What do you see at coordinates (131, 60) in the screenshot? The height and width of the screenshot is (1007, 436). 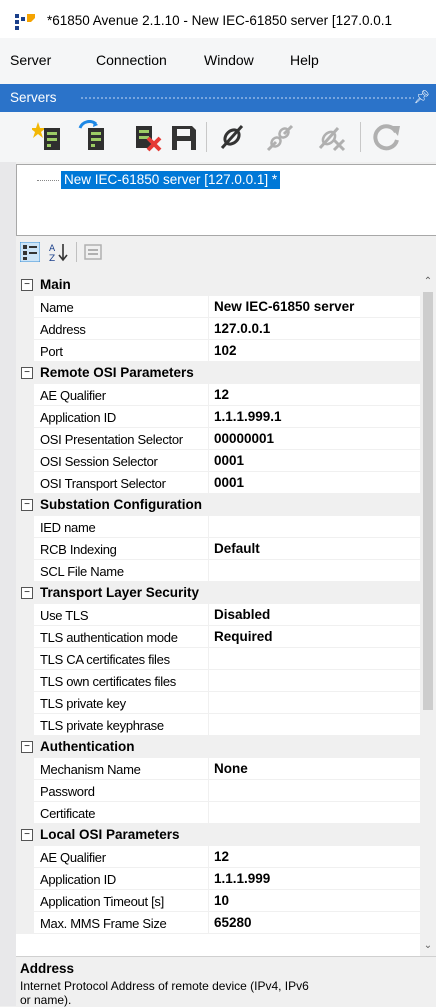 I see `menu-connection: Connection` at bounding box center [131, 60].